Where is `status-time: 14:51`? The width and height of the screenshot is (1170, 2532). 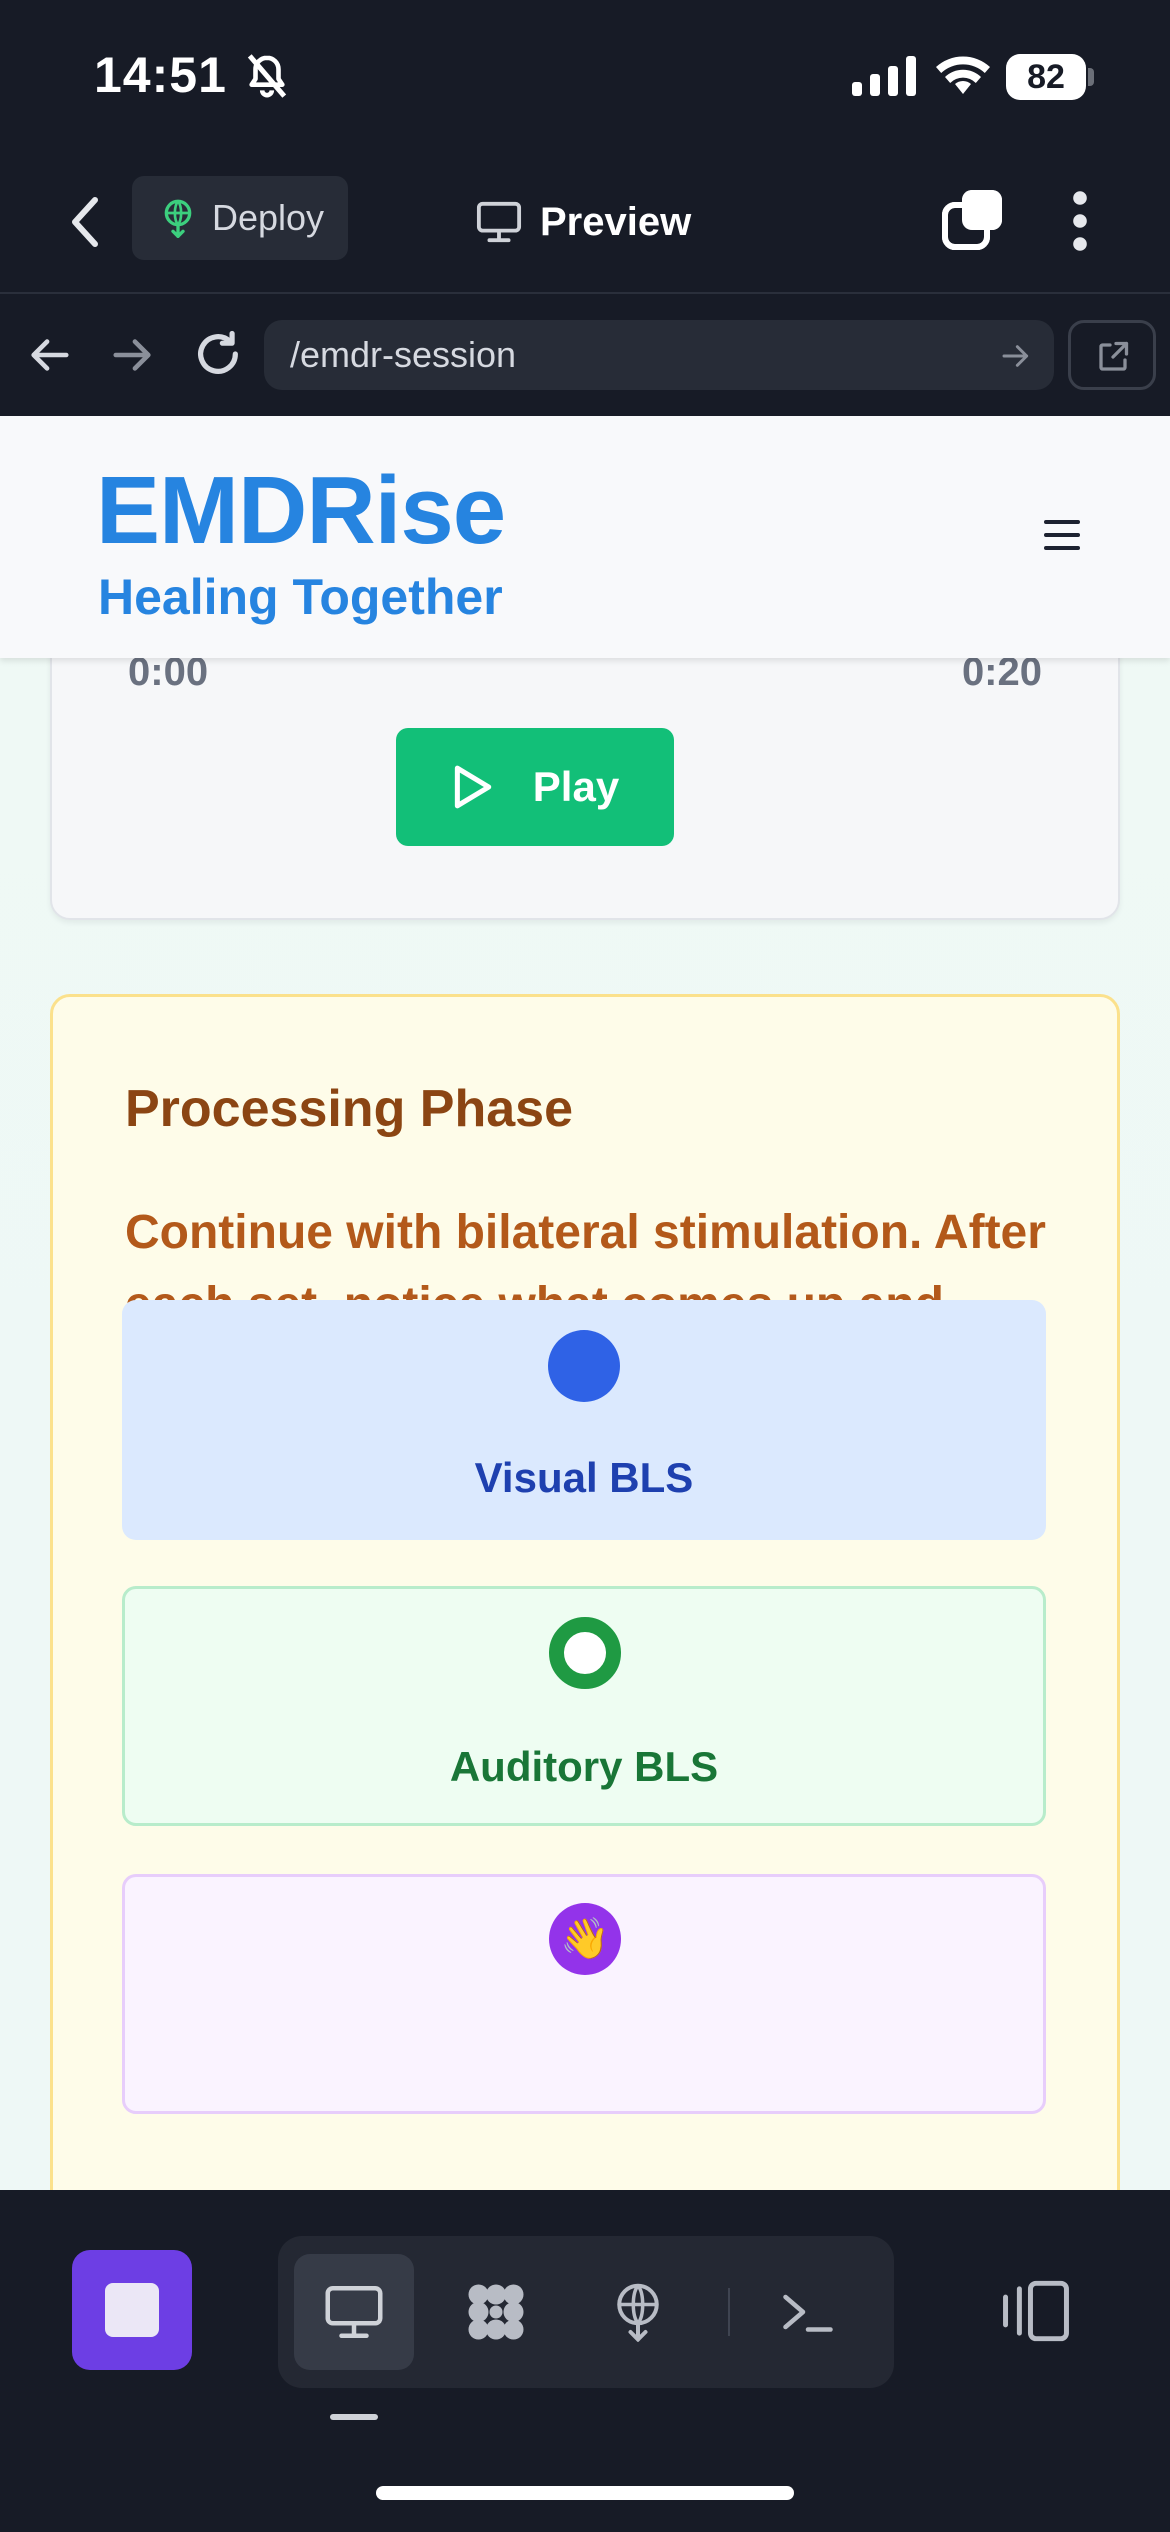
status-time: 14:51 is located at coordinates (160, 75).